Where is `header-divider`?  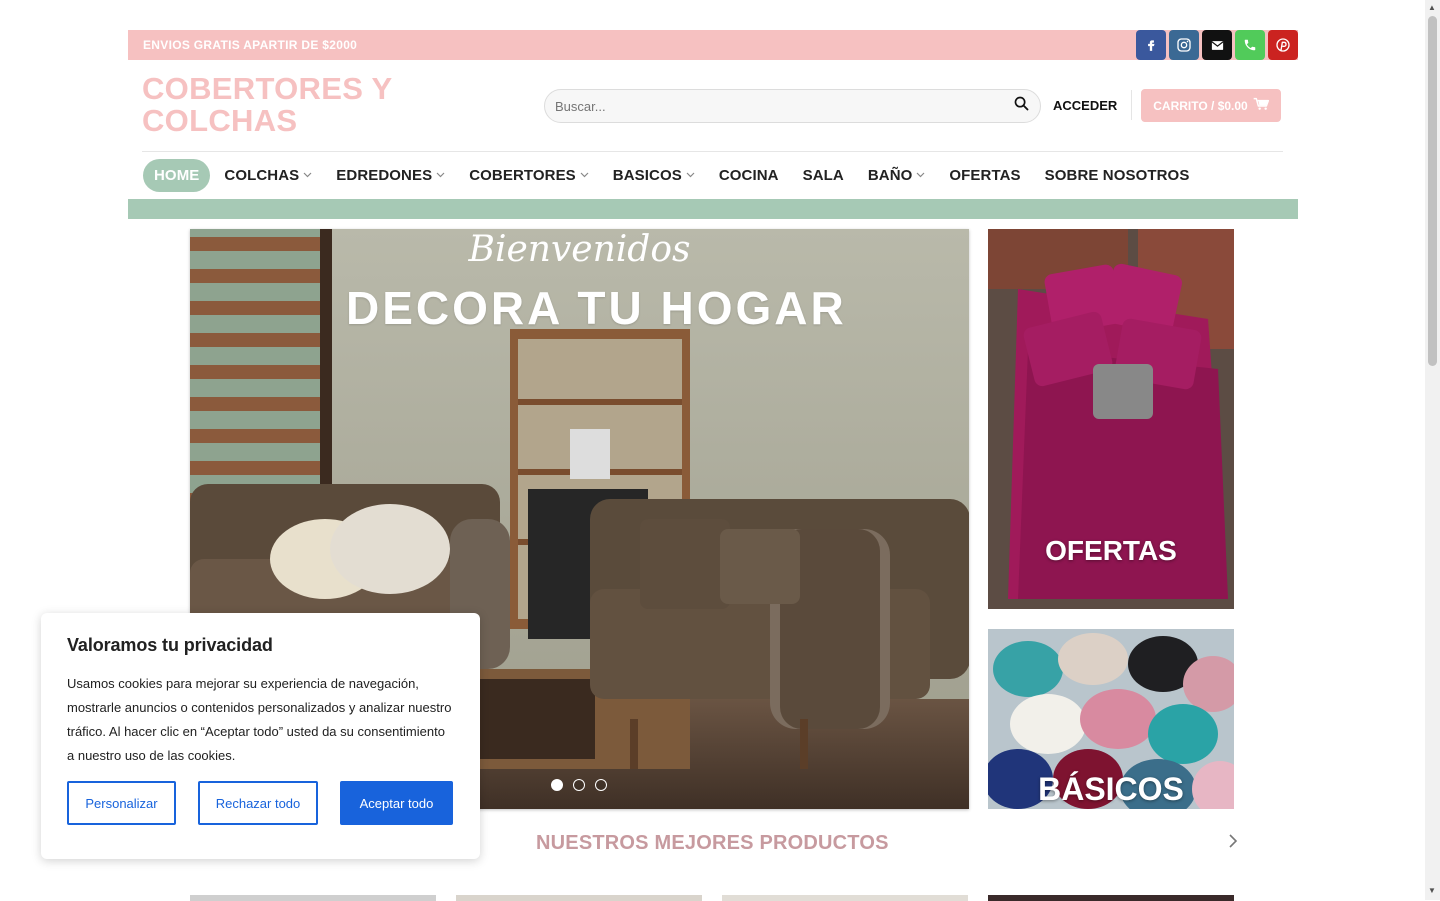 header-divider is located at coordinates (1131, 105).